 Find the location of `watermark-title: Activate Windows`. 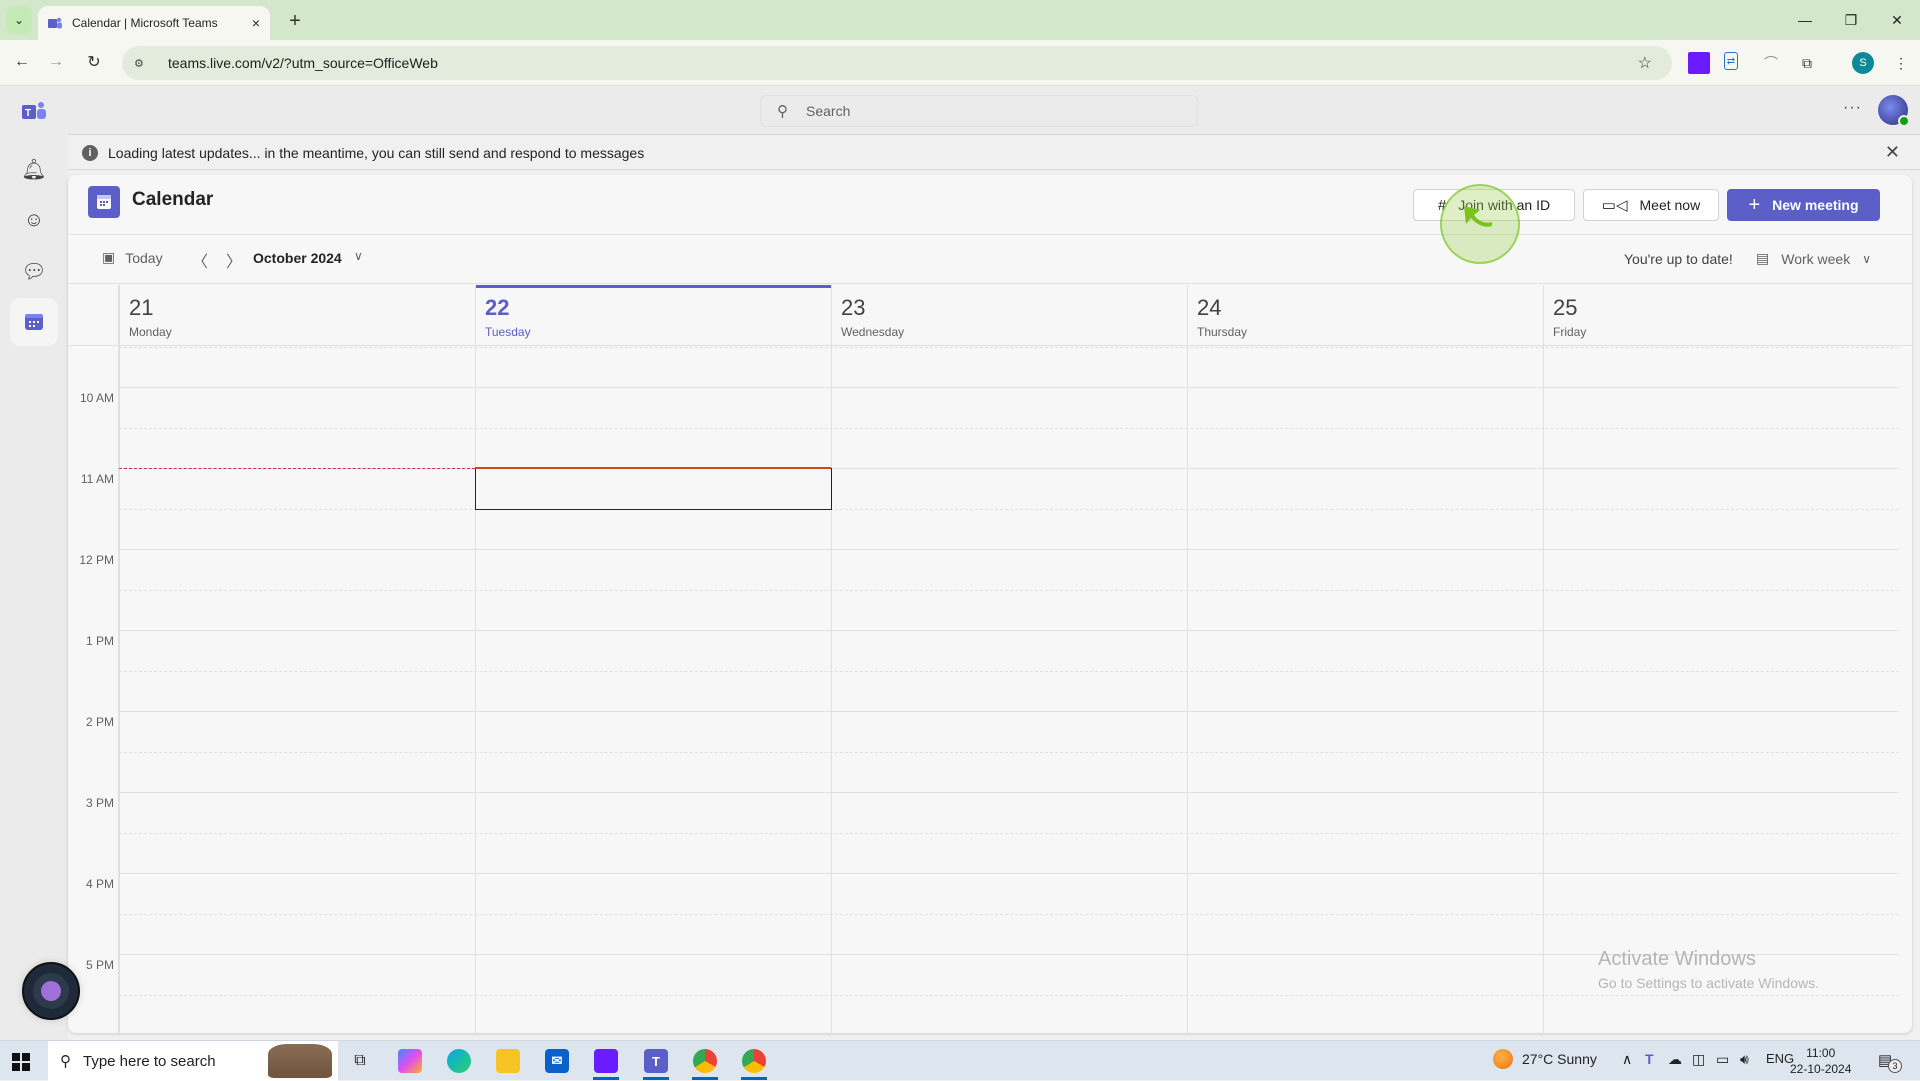

watermark-title: Activate Windows is located at coordinates (1677, 959).